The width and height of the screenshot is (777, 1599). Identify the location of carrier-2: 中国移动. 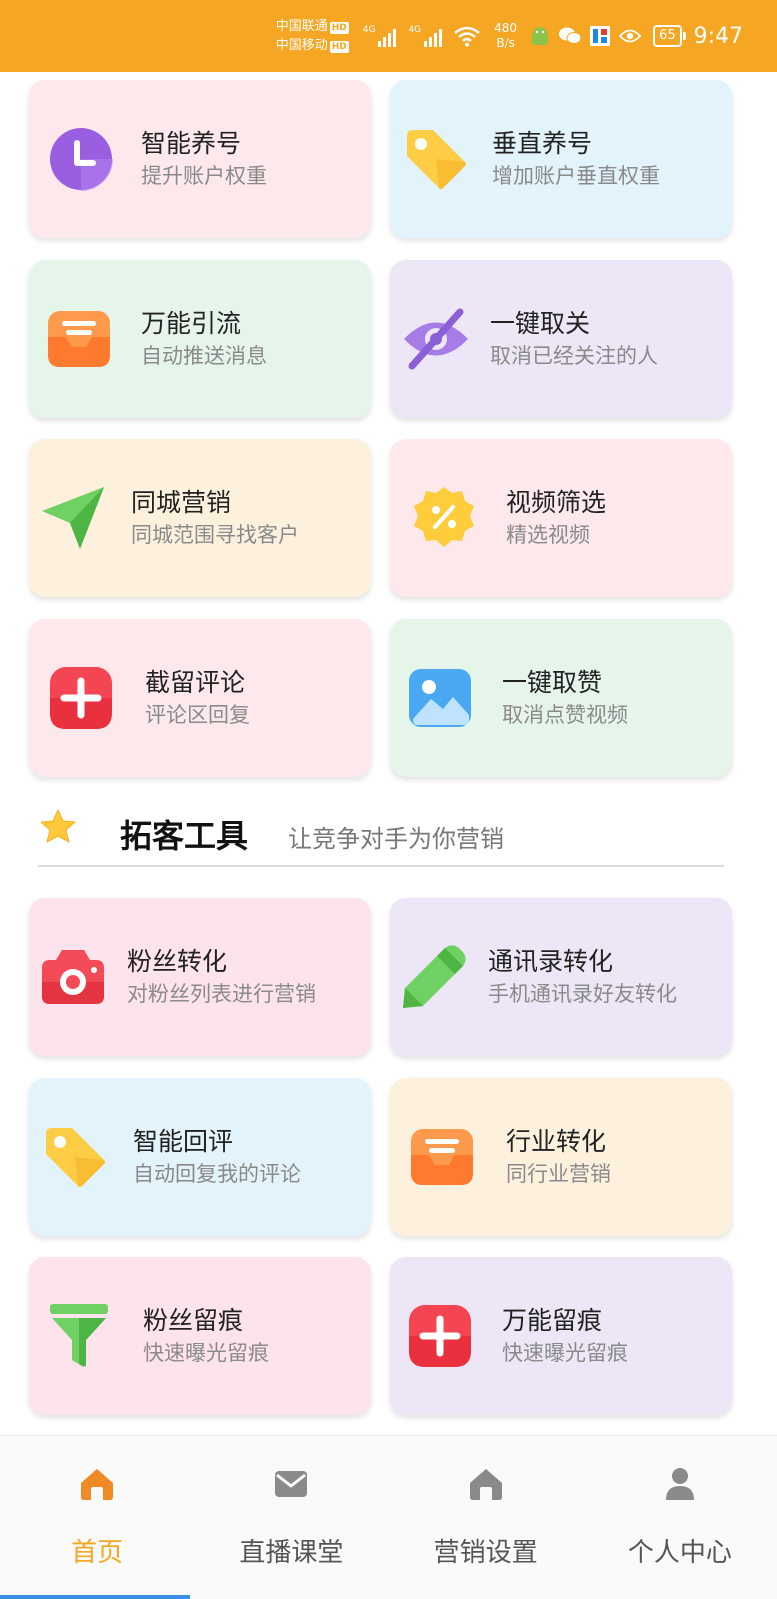
(301, 45).